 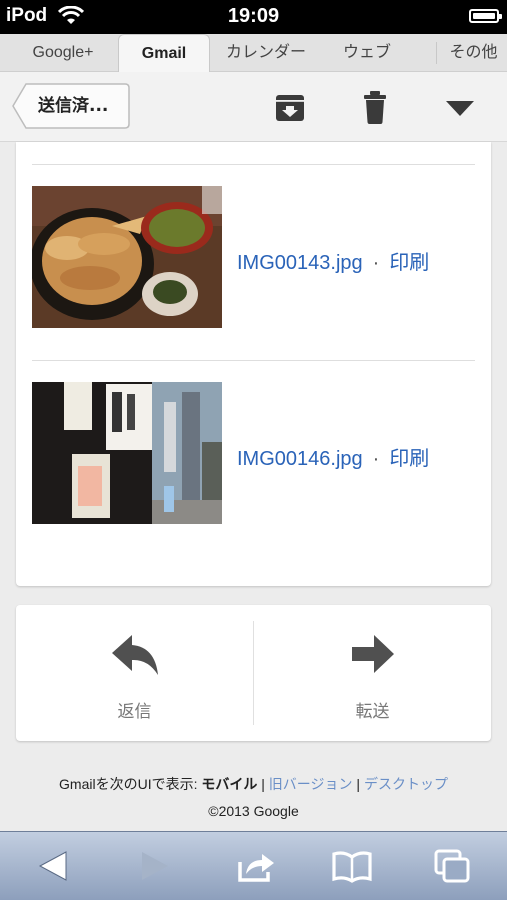 What do you see at coordinates (127, 257) in the screenshot?
I see `attachment-thumbnail-food` at bounding box center [127, 257].